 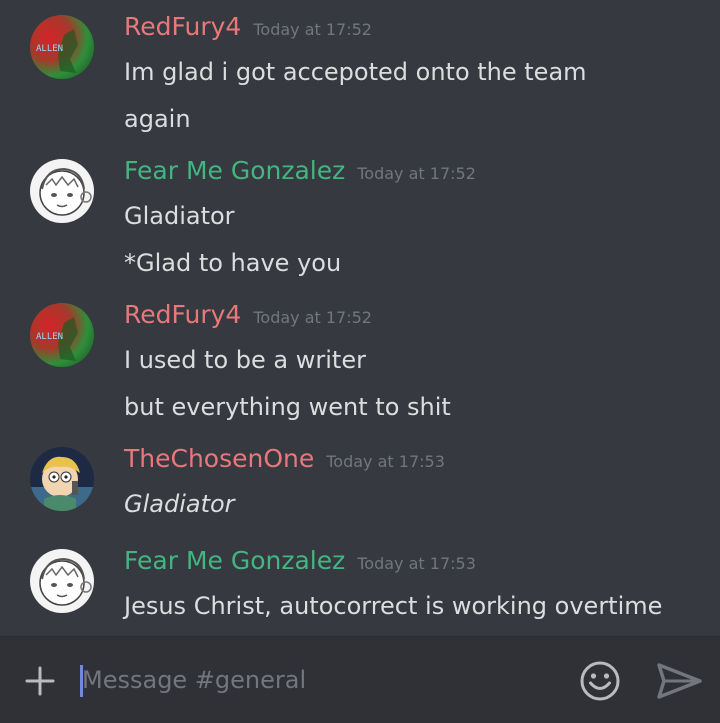 What do you see at coordinates (81, 681) in the screenshot?
I see `text-caret` at bounding box center [81, 681].